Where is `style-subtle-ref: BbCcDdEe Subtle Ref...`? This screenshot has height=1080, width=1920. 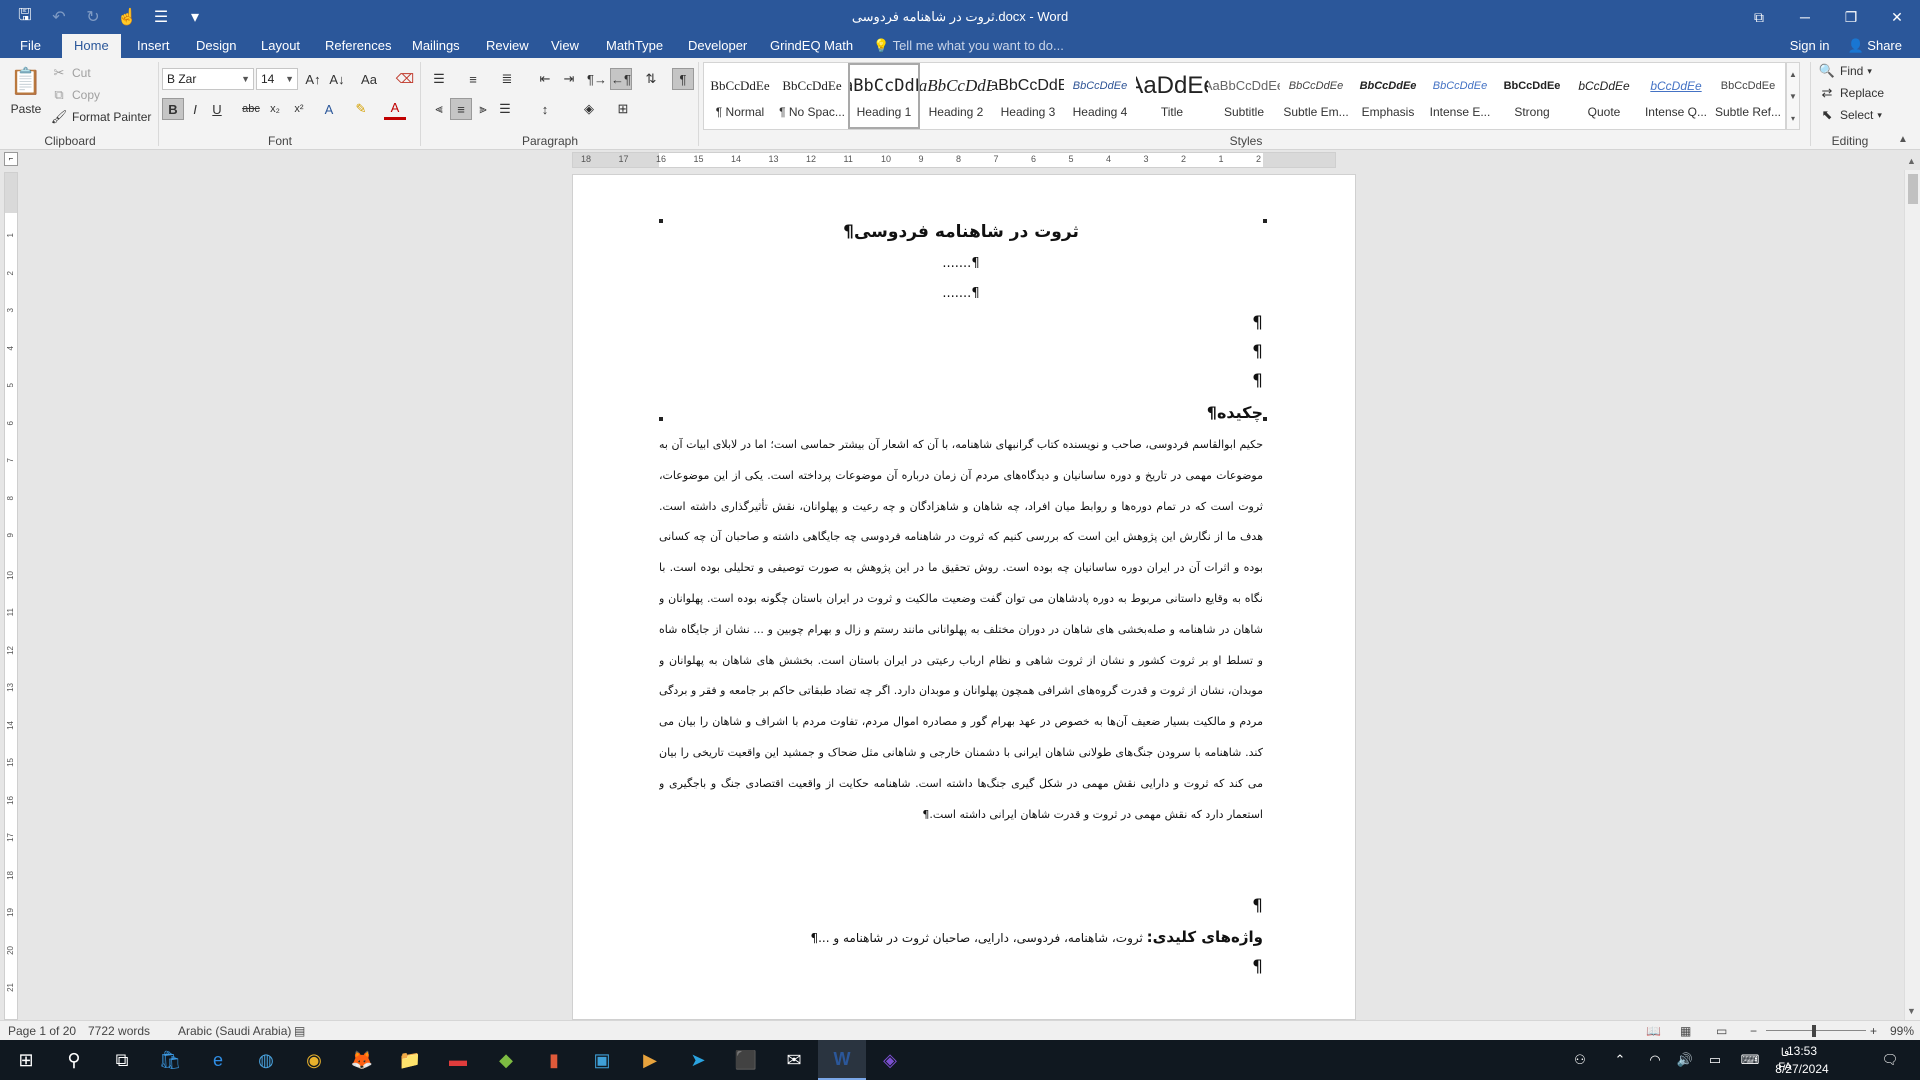
style-subtle-ref: BbCcDdEe Subtle Ref... is located at coordinates (1748, 96).